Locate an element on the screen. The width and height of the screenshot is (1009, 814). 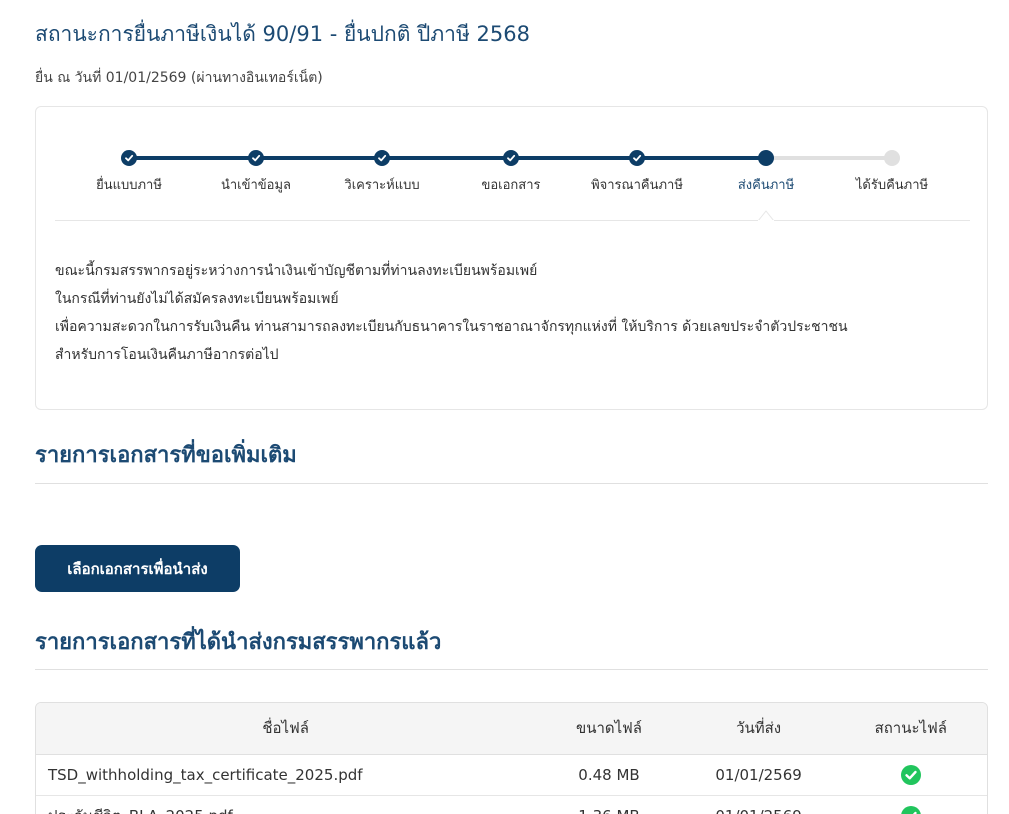
file-name-link: ประกันชีวิต_BLA_2025.pdf is located at coordinates (286, 804).